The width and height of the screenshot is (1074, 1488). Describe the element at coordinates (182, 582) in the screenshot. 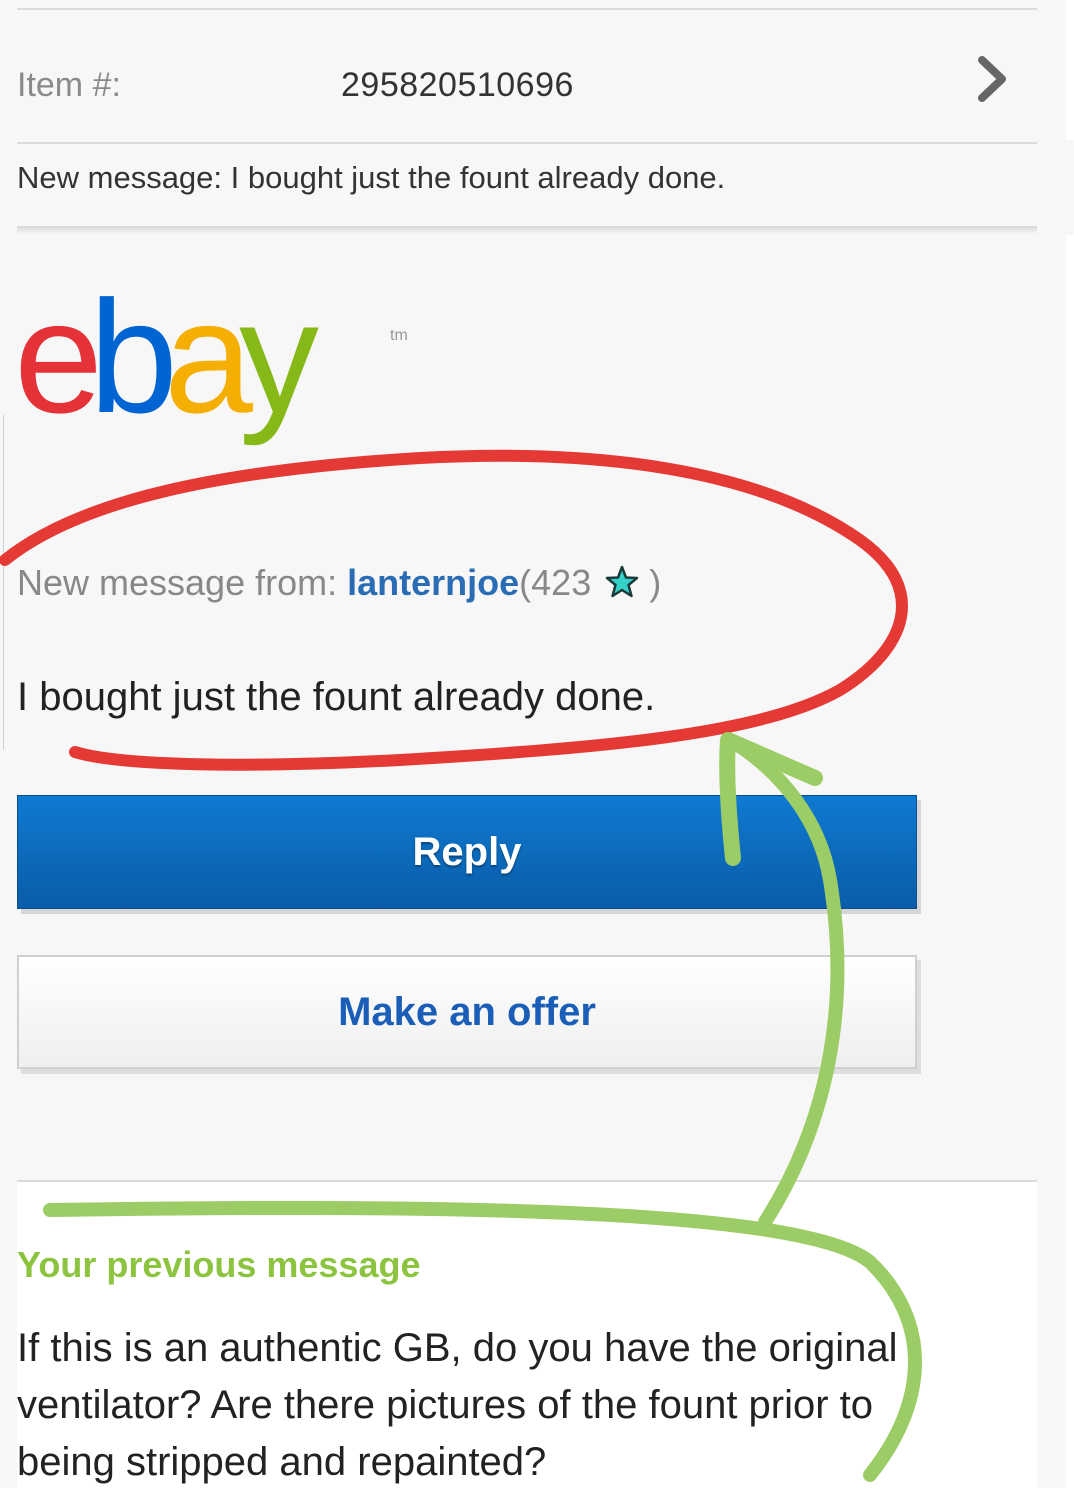

I see `from-label: New message from:` at that location.